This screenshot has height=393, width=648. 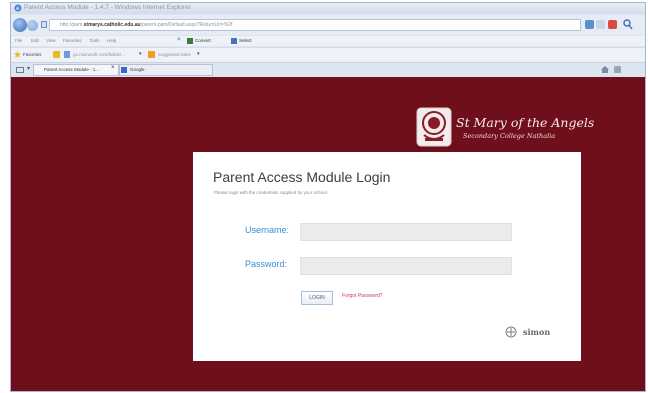 What do you see at coordinates (112, 25) in the screenshot?
I see `address-domain: stmarys.catholic.edu.au` at bounding box center [112, 25].